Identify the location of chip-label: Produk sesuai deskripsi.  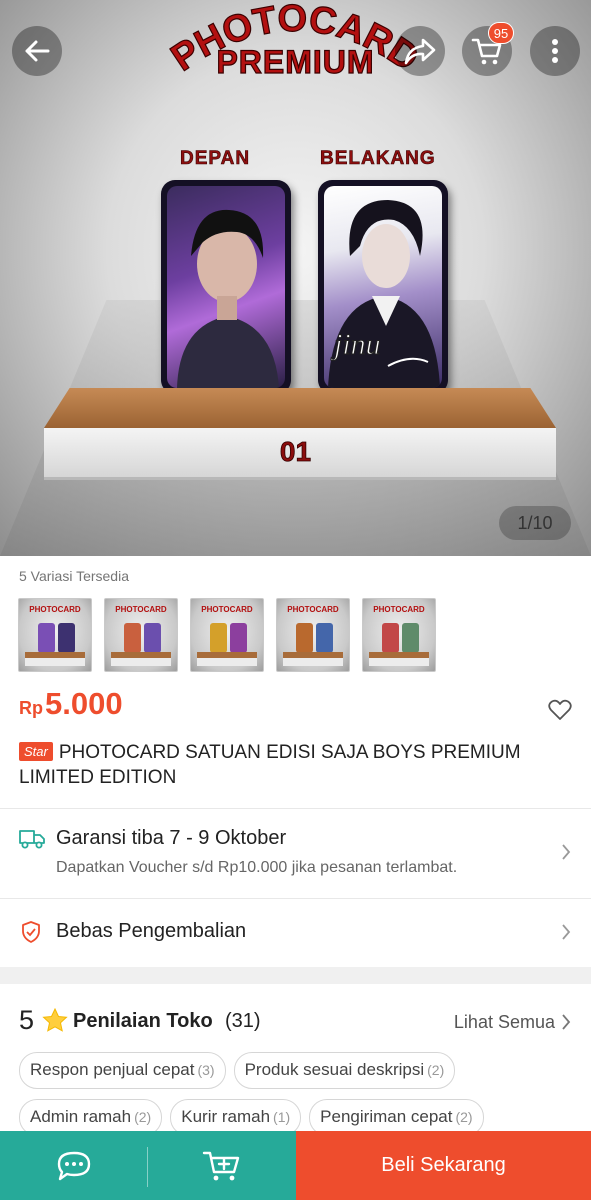
(334, 1069).